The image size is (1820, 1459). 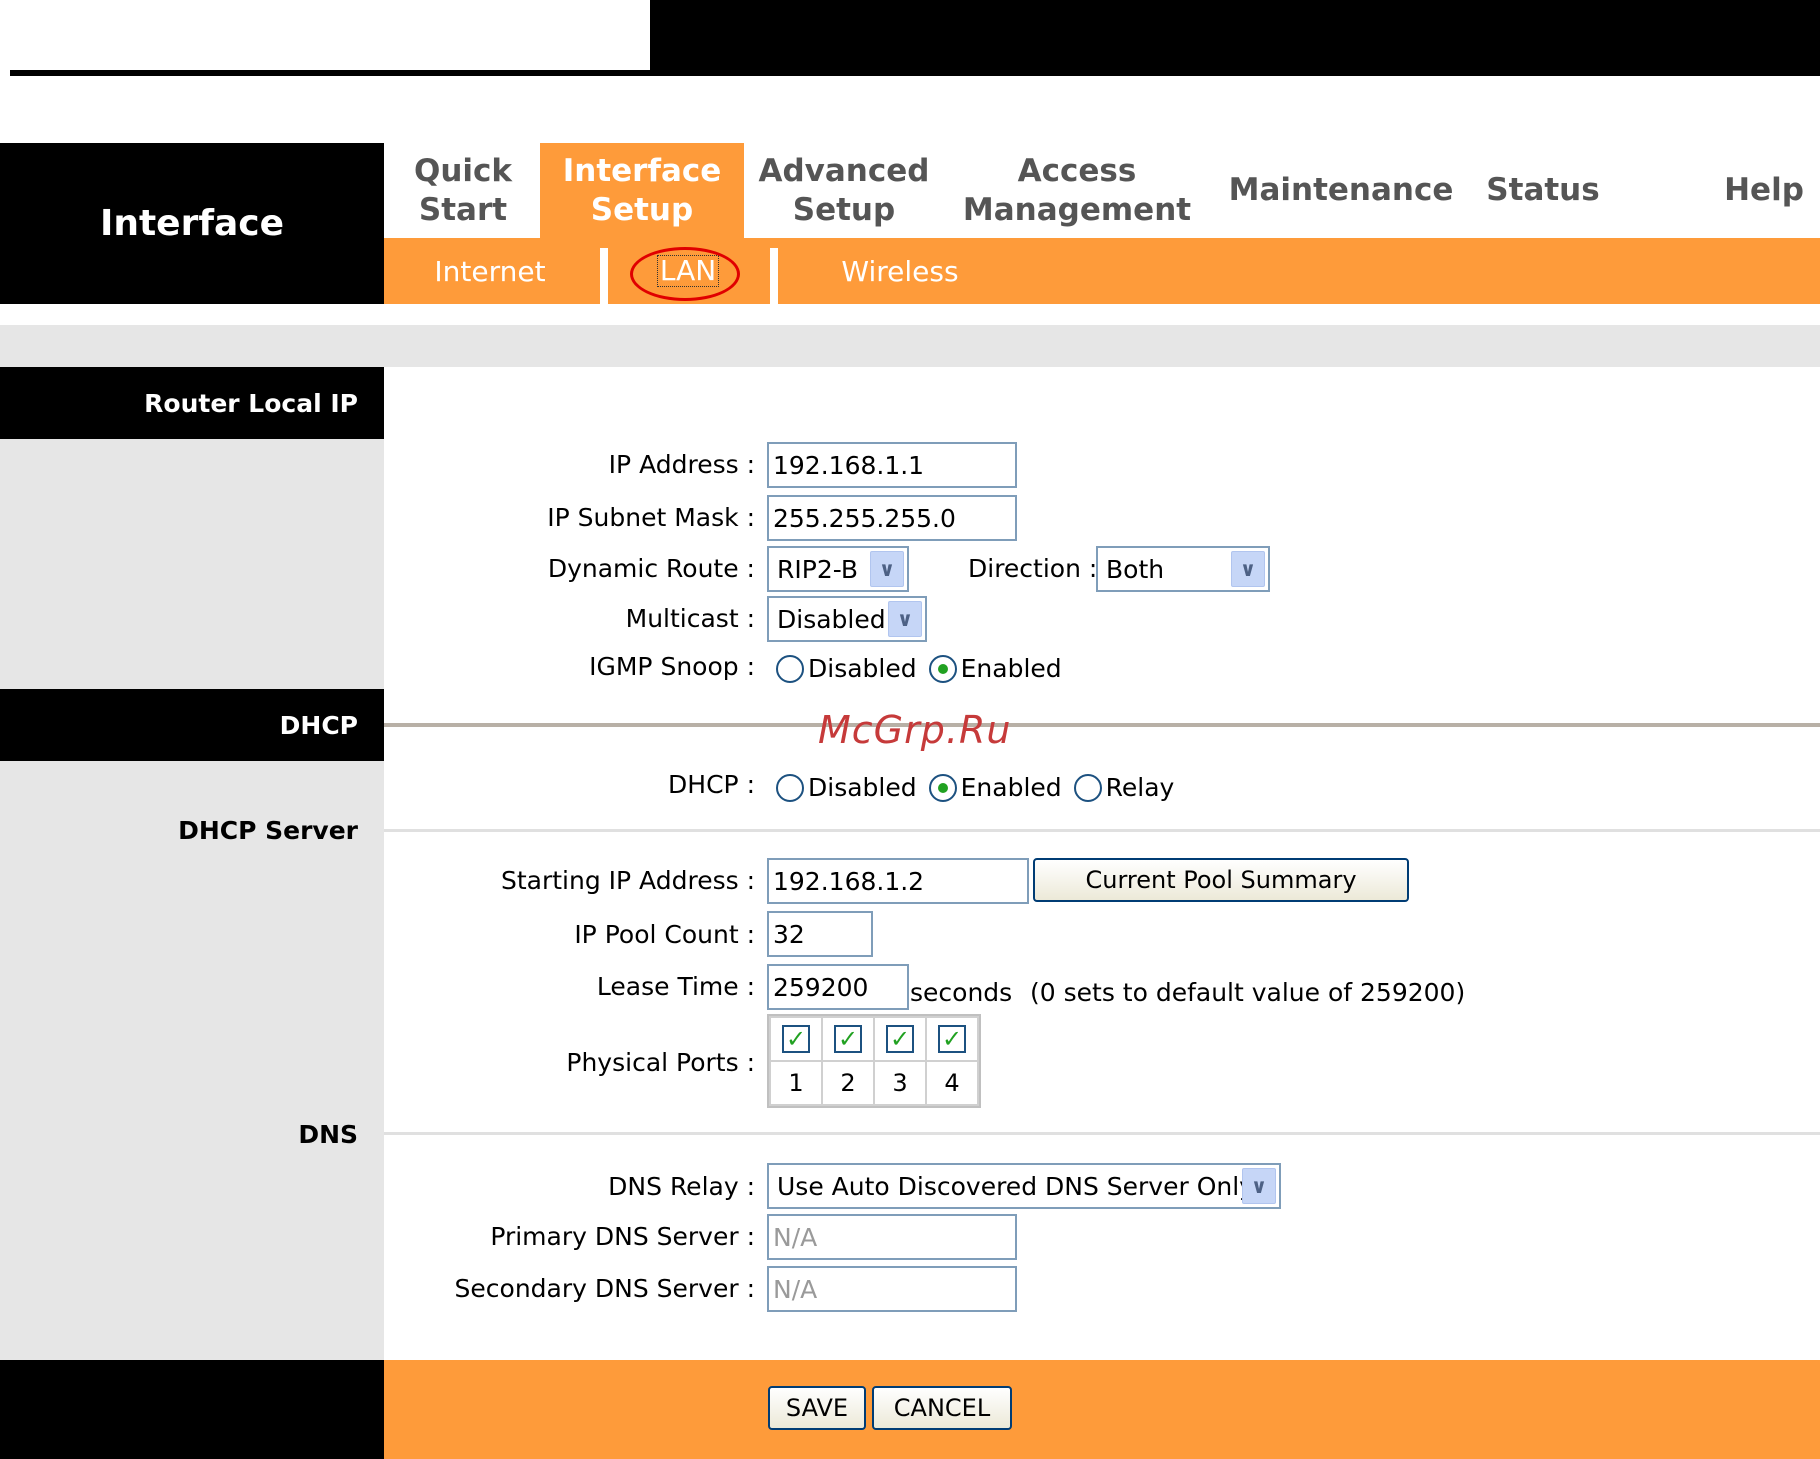 What do you see at coordinates (900, 1083) in the screenshot?
I see `port-3-label: 3` at bounding box center [900, 1083].